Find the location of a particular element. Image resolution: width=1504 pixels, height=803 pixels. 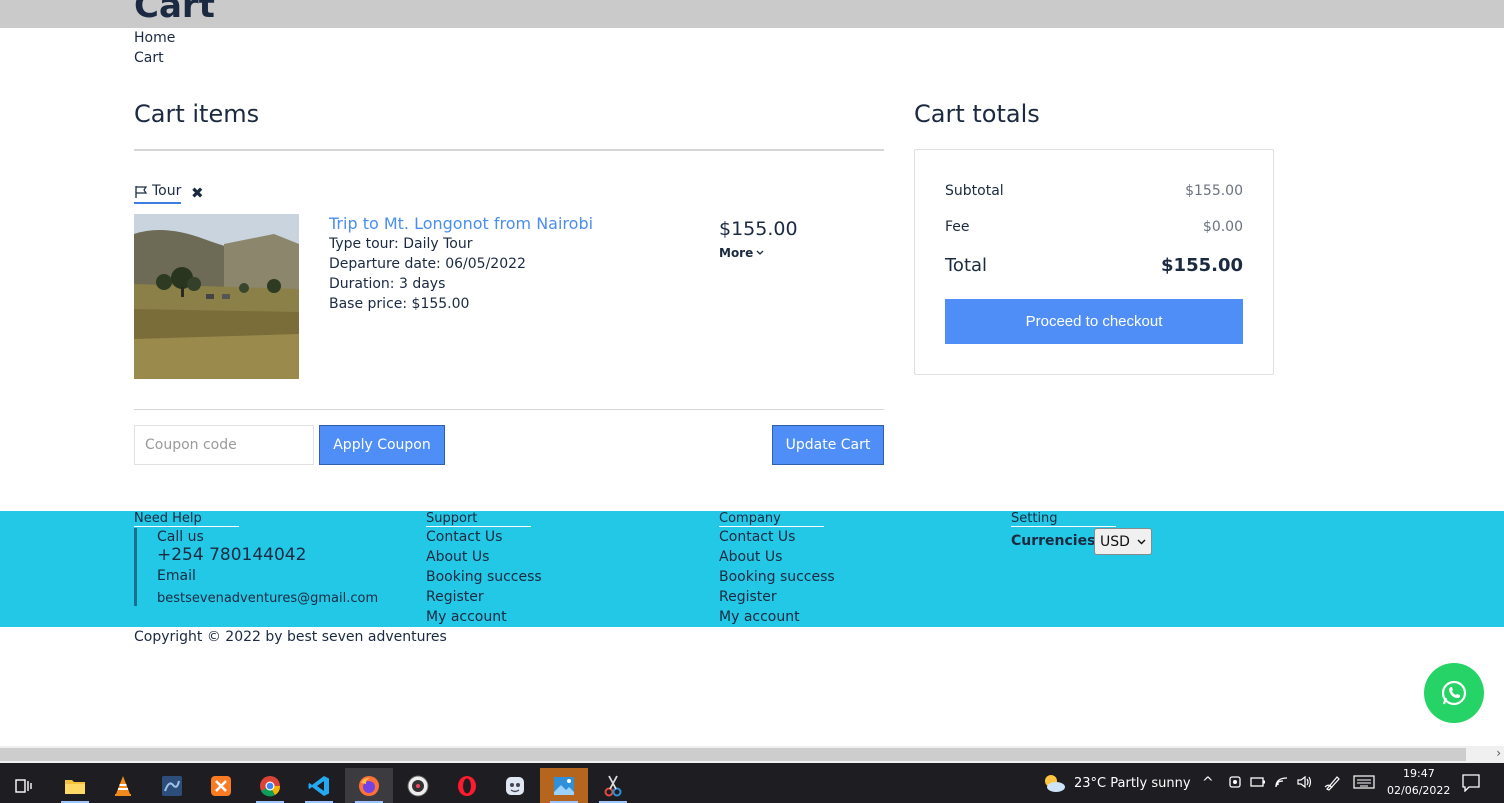

company-link-account: My account is located at coordinates (759, 617).